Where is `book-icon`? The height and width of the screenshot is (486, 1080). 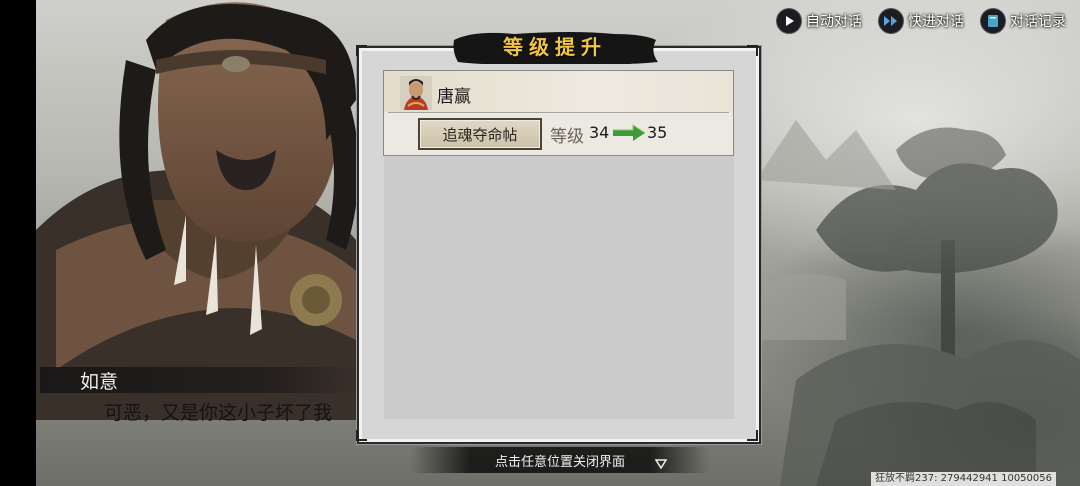 book-icon is located at coordinates (993, 21).